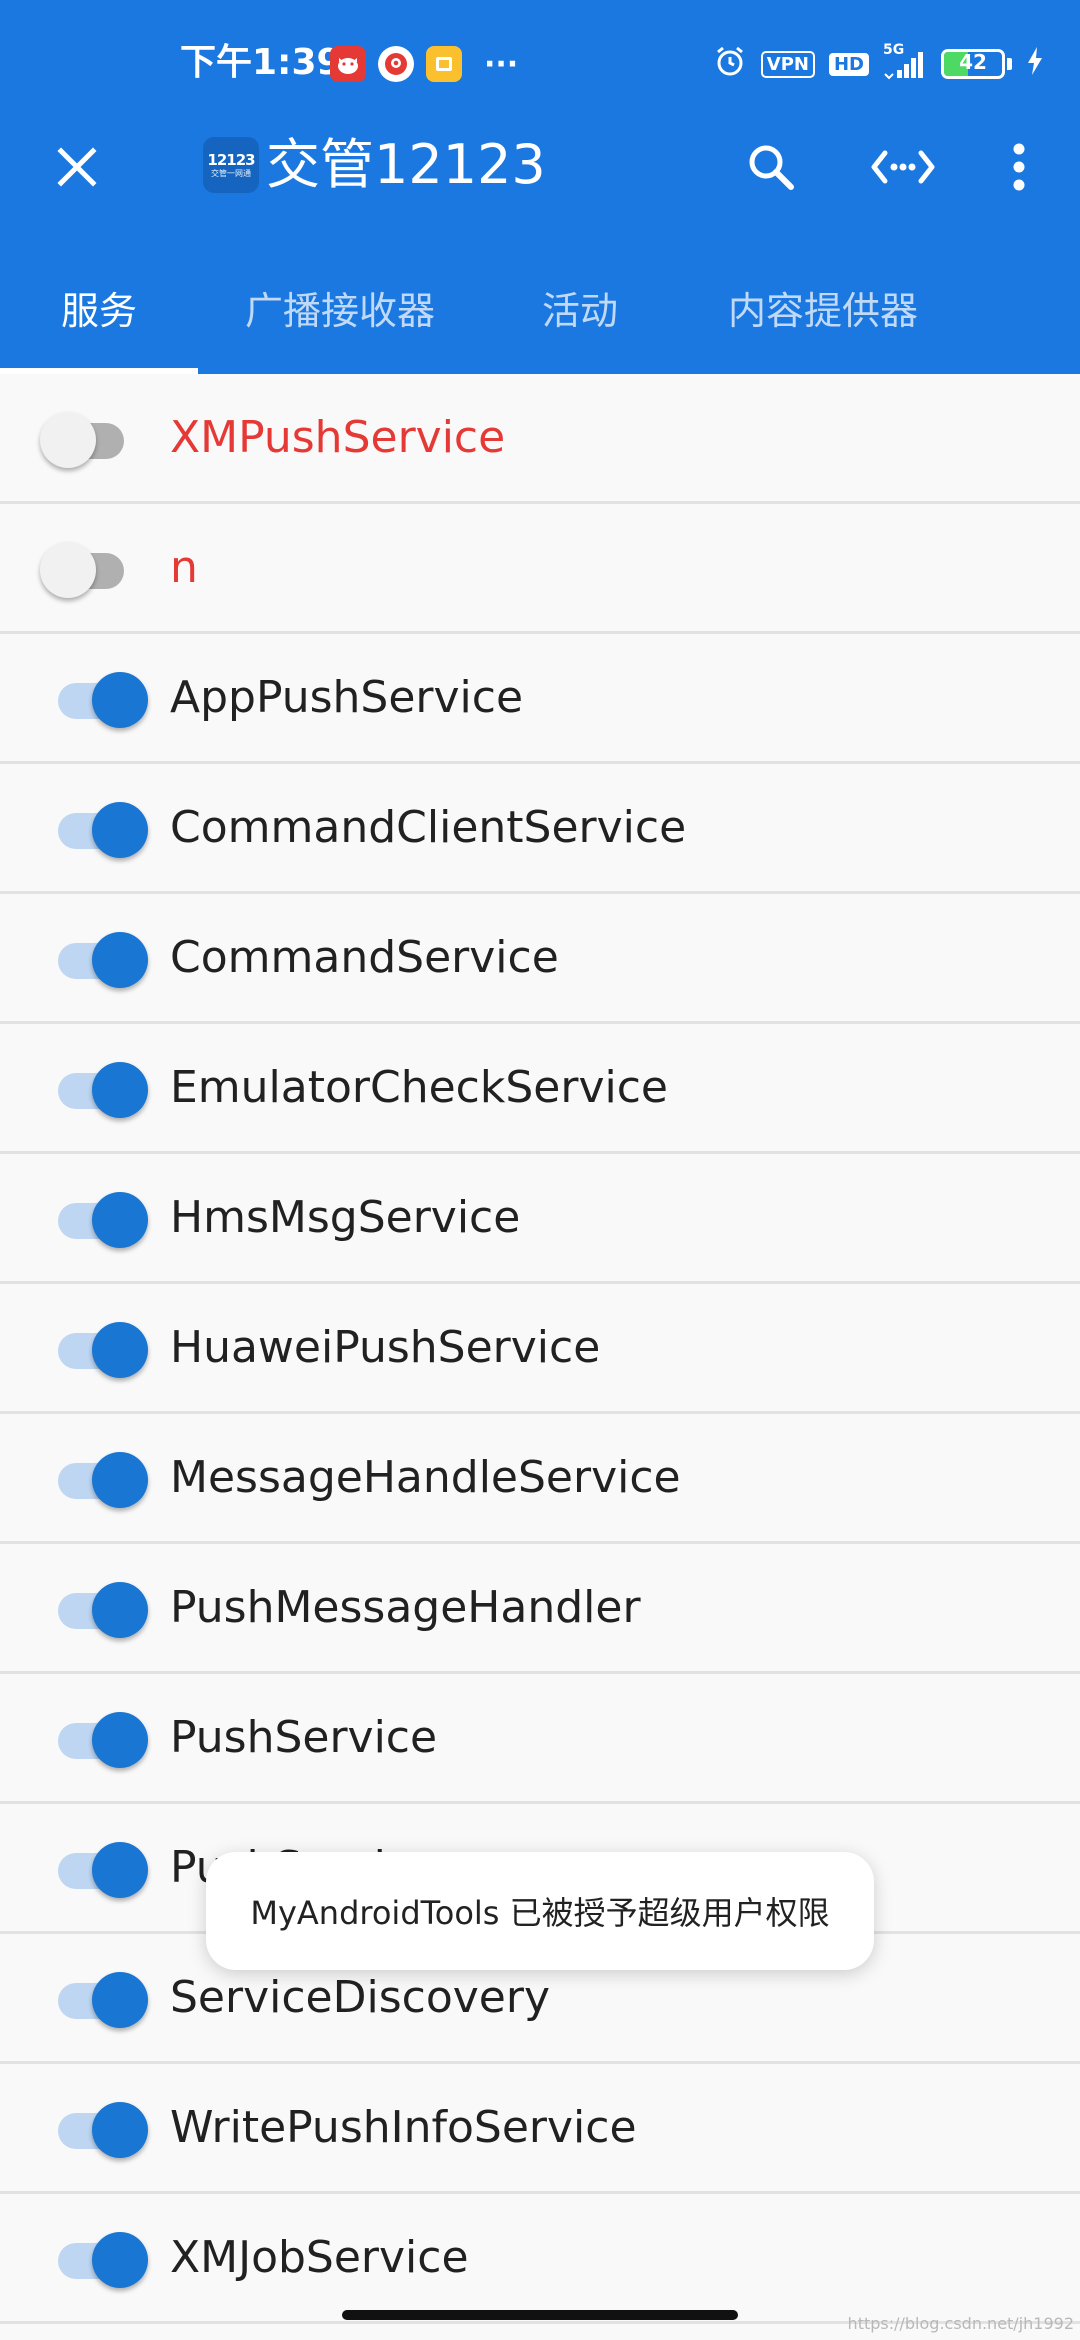  Describe the element at coordinates (304, 1737) in the screenshot. I see `component-name: PushService` at that location.